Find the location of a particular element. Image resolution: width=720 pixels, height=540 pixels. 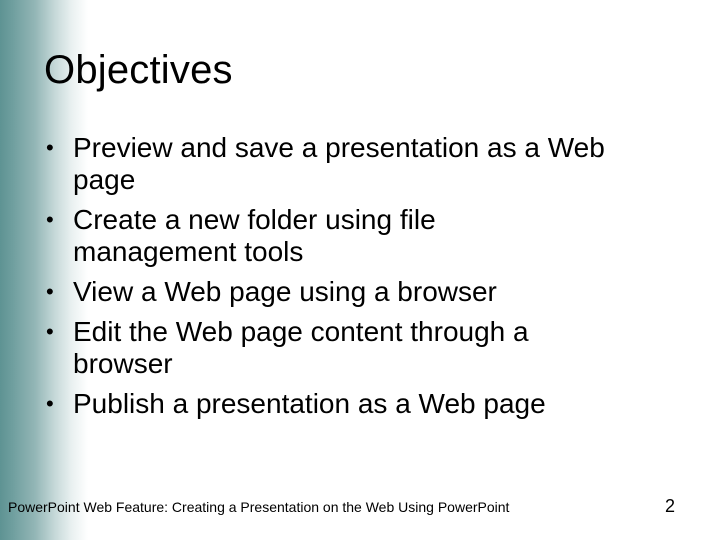

list-item: • Publish a presentation as a Web page is located at coordinates (374, 404).